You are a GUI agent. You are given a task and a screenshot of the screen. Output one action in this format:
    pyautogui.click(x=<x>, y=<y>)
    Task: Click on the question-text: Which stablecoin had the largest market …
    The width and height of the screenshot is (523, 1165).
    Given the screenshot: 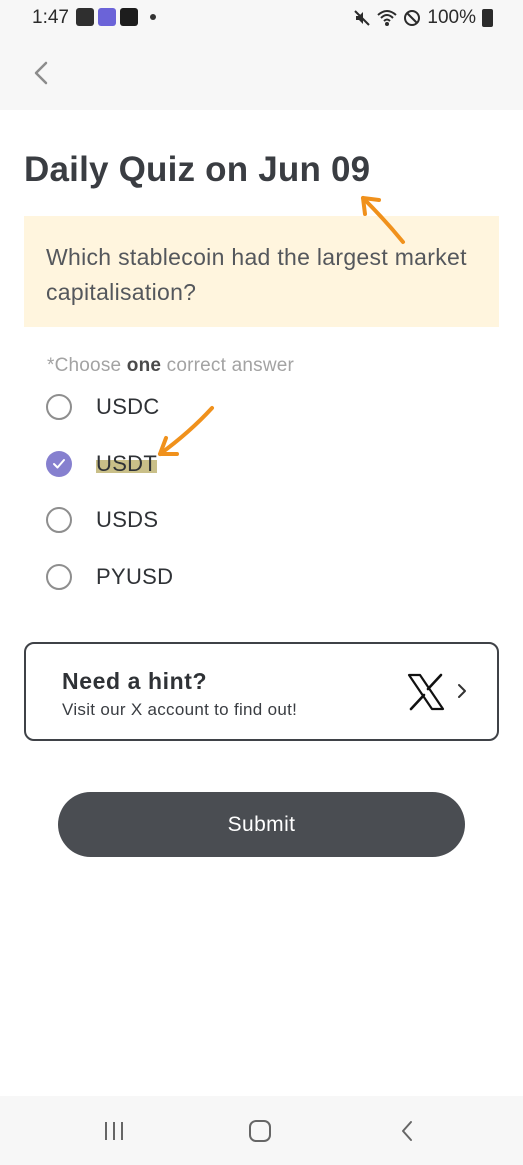 What is the action you would take?
    pyautogui.click(x=256, y=274)
    